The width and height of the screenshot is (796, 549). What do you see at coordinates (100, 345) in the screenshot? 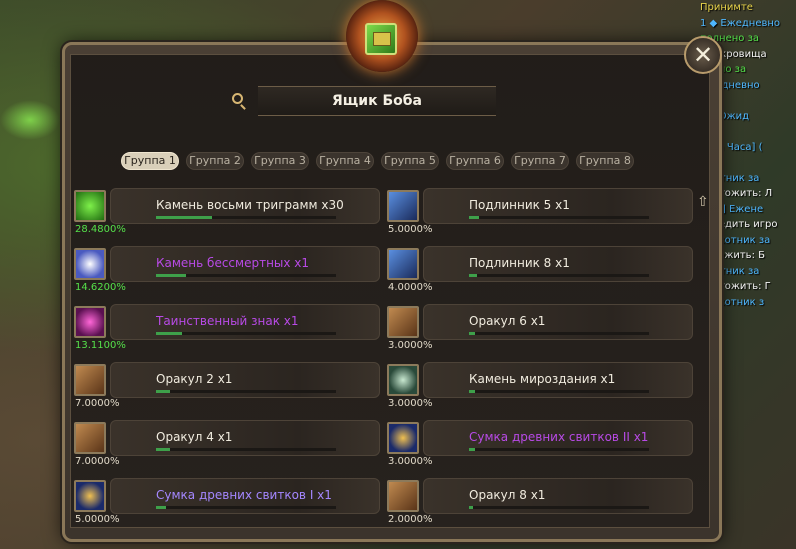
I see `item-drop-chance: 13.1100%` at bounding box center [100, 345].